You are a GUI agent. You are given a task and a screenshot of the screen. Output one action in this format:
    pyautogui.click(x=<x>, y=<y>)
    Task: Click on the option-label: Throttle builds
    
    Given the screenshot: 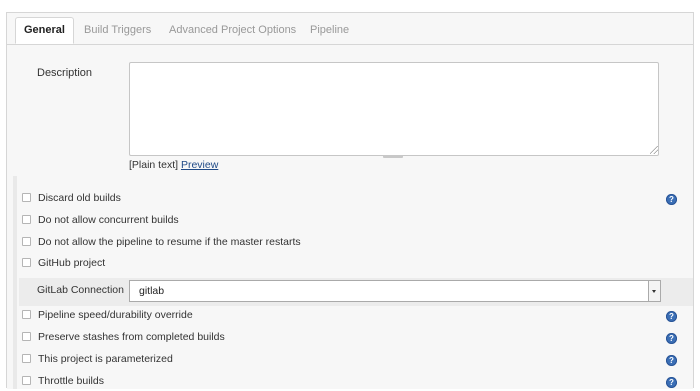 What is the action you would take?
    pyautogui.click(x=71, y=381)
    